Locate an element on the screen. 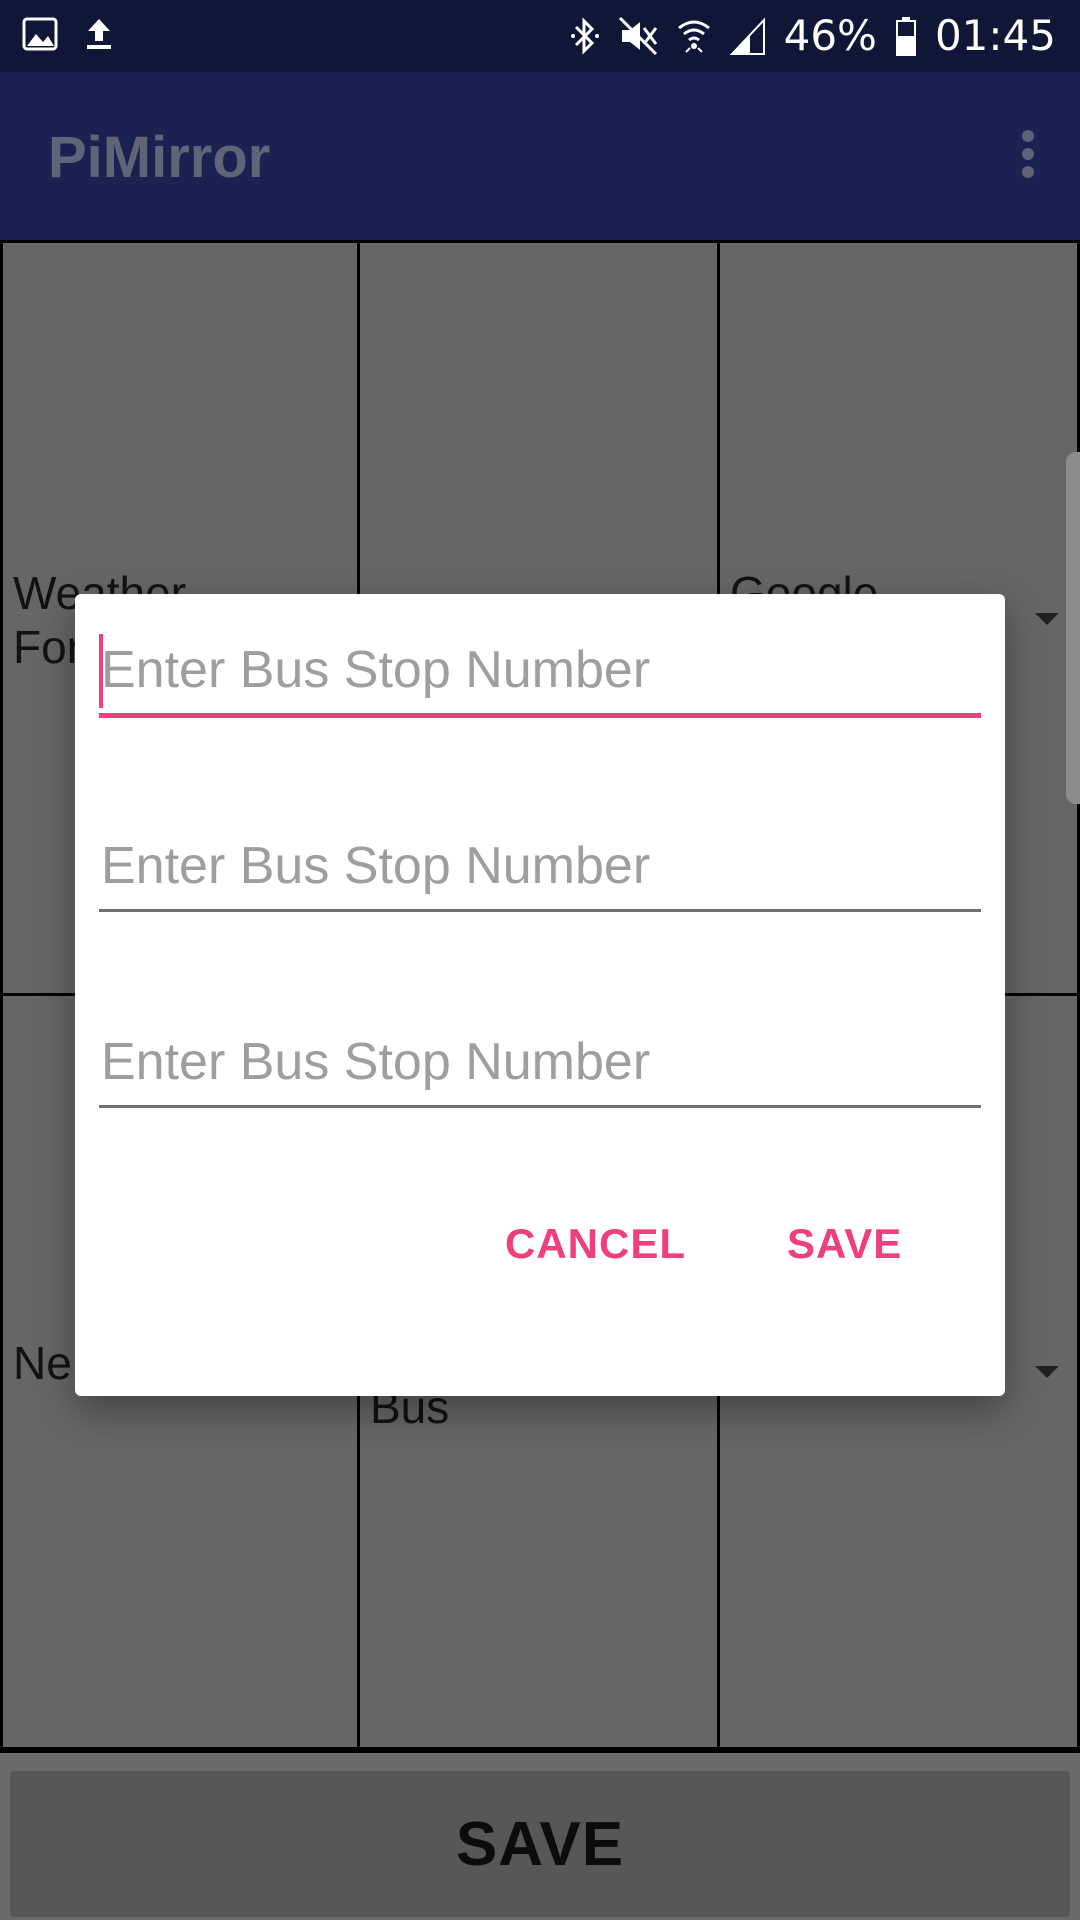 The height and width of the screenshot is (1920, 1080). upload-icon is located at coordinates (99, 34).